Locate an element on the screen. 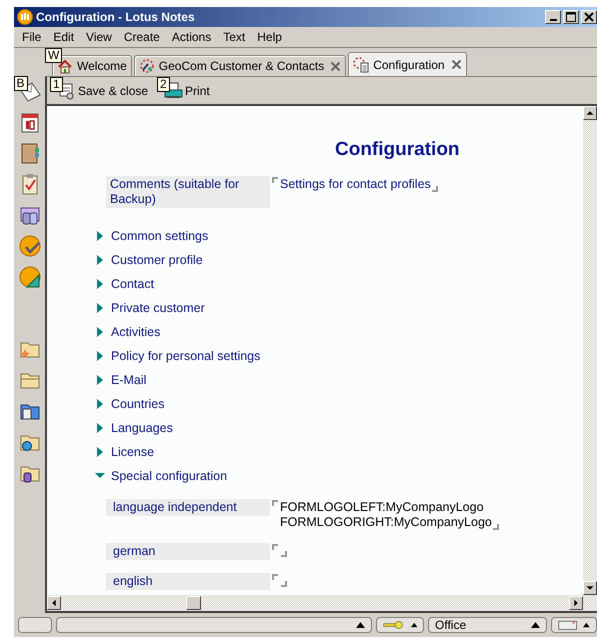 Image resolution: width=597 pixels, height=639 pixels. field-label: german is located at coordinates (188, 551).